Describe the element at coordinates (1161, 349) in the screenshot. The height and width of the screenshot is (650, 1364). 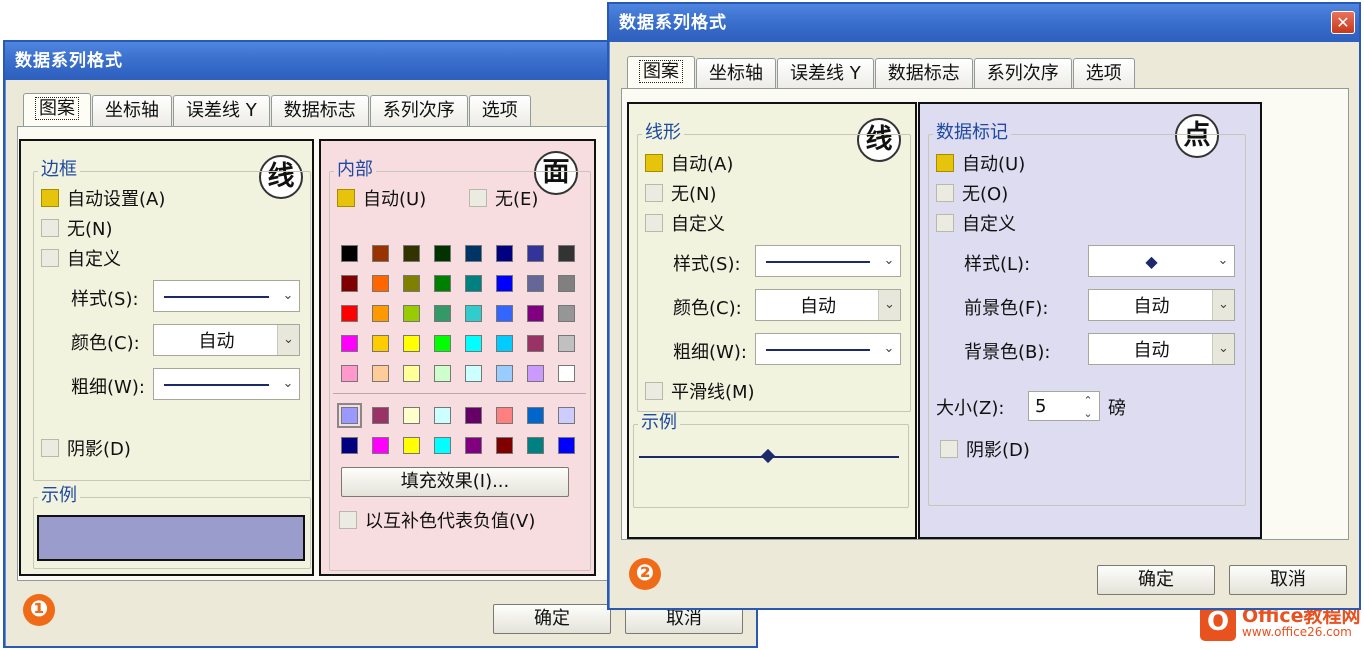
I see `background-color-select: 自动 ⌄` at that location.